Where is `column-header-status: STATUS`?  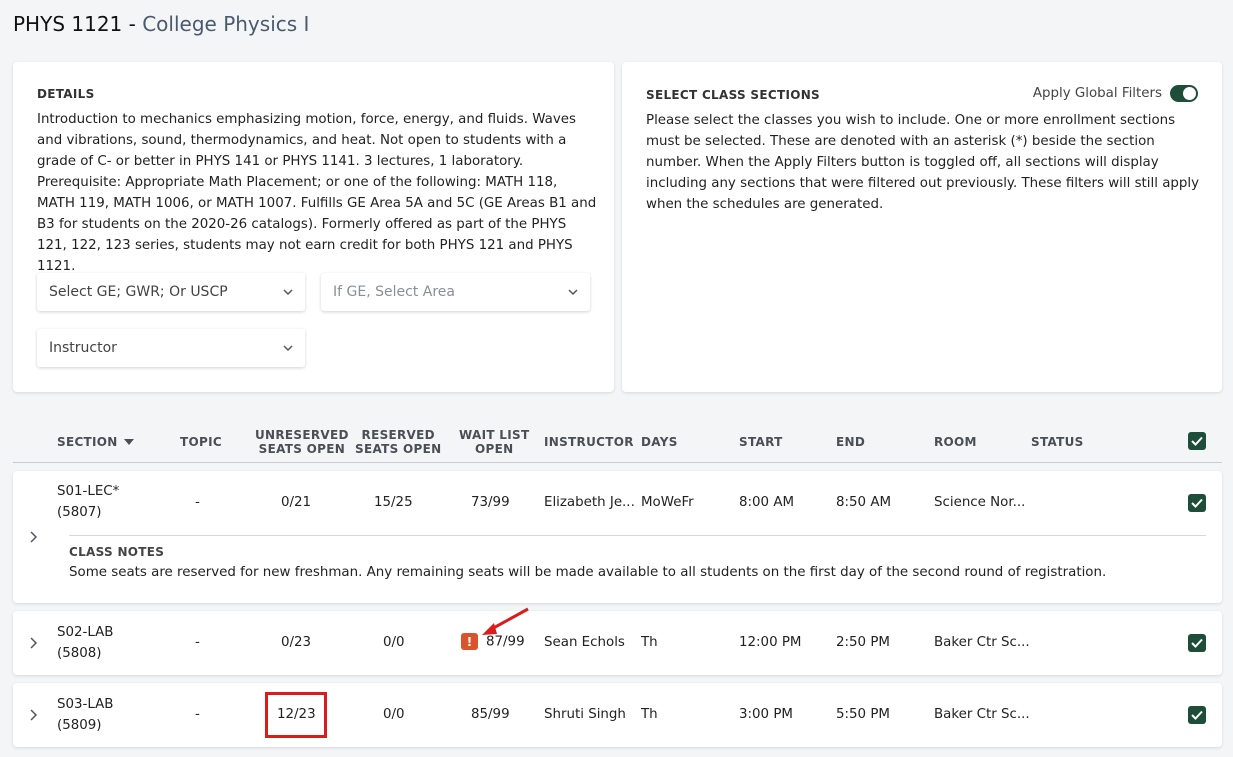
column-header-status: STATUS is located at coordinates (1057, 442).